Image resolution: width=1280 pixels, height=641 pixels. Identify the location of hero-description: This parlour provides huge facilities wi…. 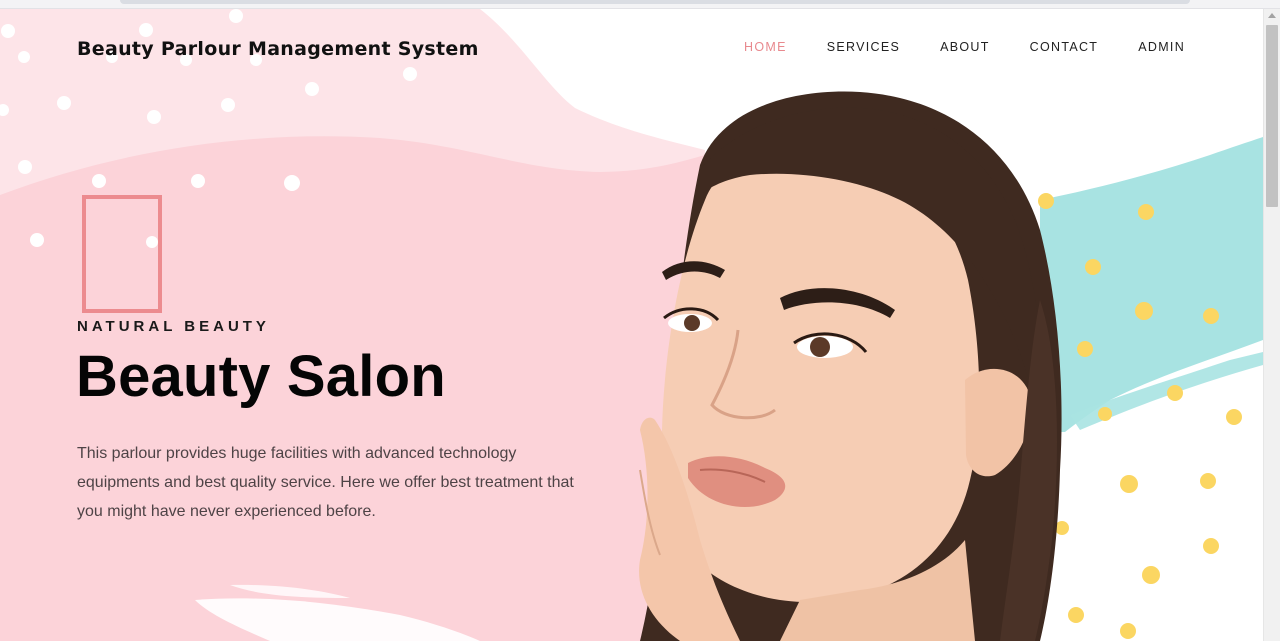
(325, 482).